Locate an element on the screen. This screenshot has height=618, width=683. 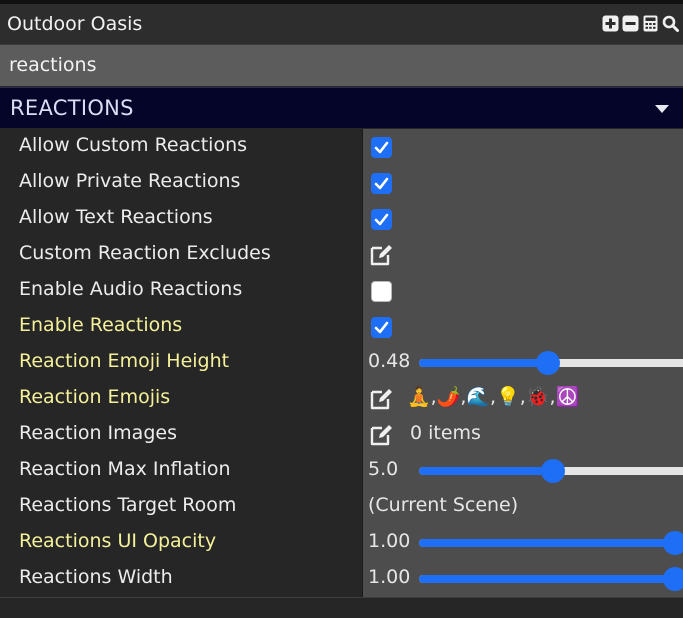
property-row: Reactions UI Opacity 1.00 is located at coordinates (341, 543).